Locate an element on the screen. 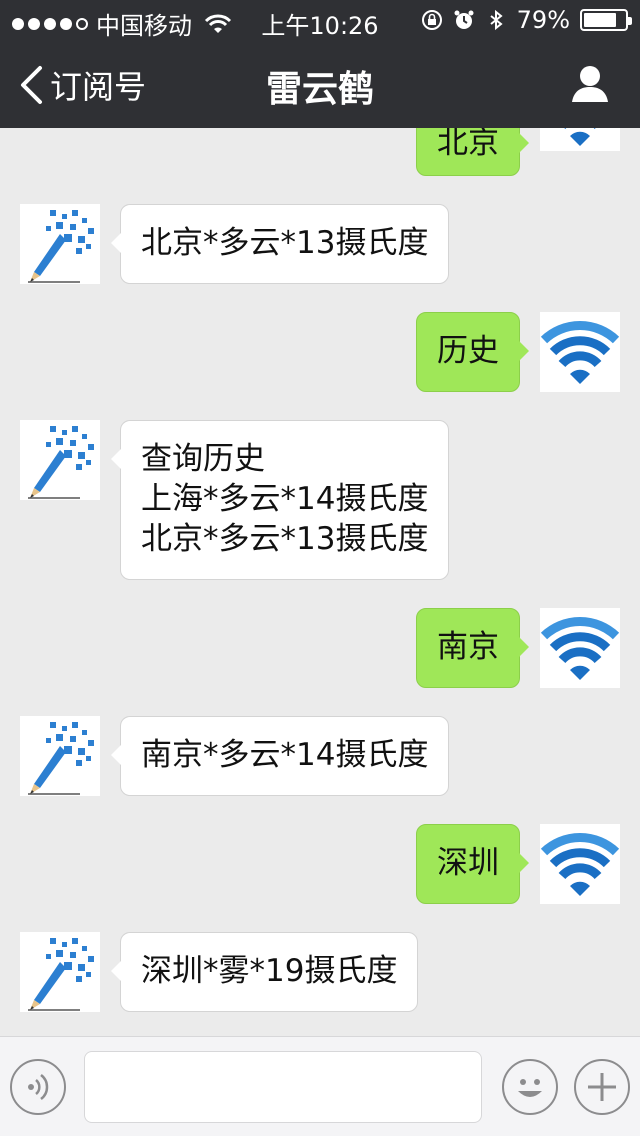  smiley-icon is located at coordinates (530, 1088).